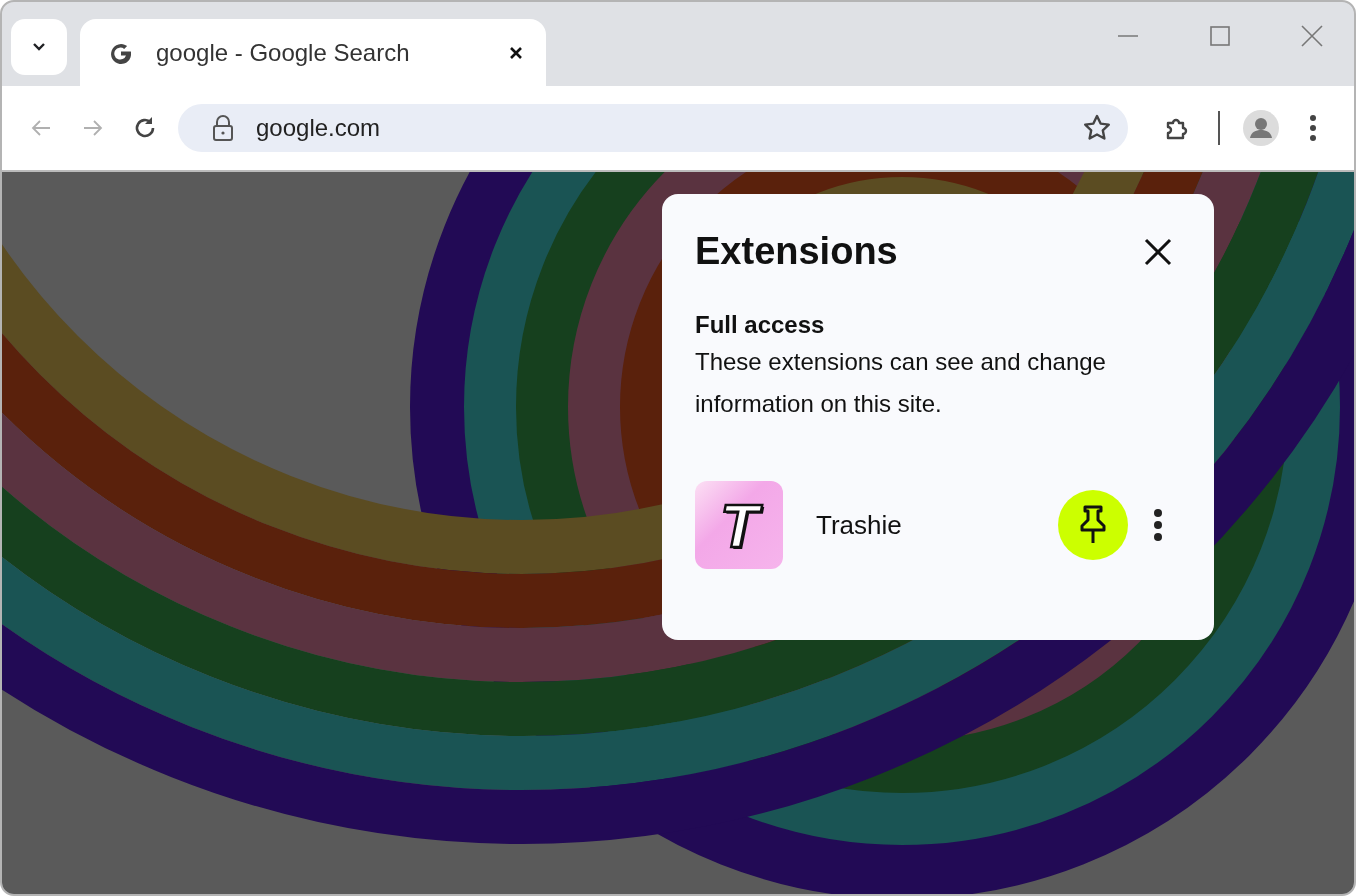 The width and height of the screenshot is (1356, 896). I want to click on bookmark-star-icon, so click(1097, 128).